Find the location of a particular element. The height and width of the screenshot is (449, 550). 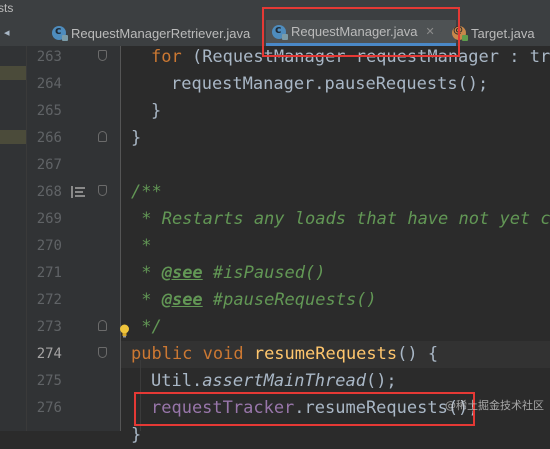

breadcrumb: sts is located at coordinates (6, 8).